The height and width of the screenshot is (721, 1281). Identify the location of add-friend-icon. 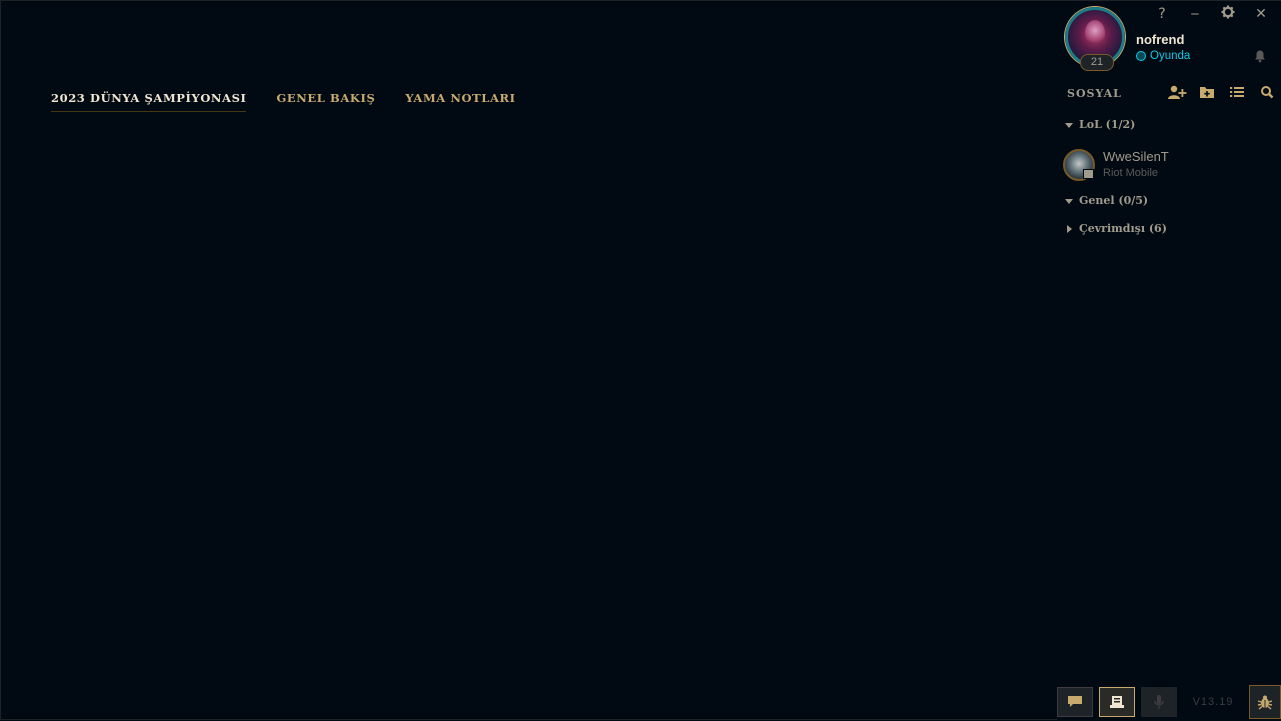
(1177, 92).